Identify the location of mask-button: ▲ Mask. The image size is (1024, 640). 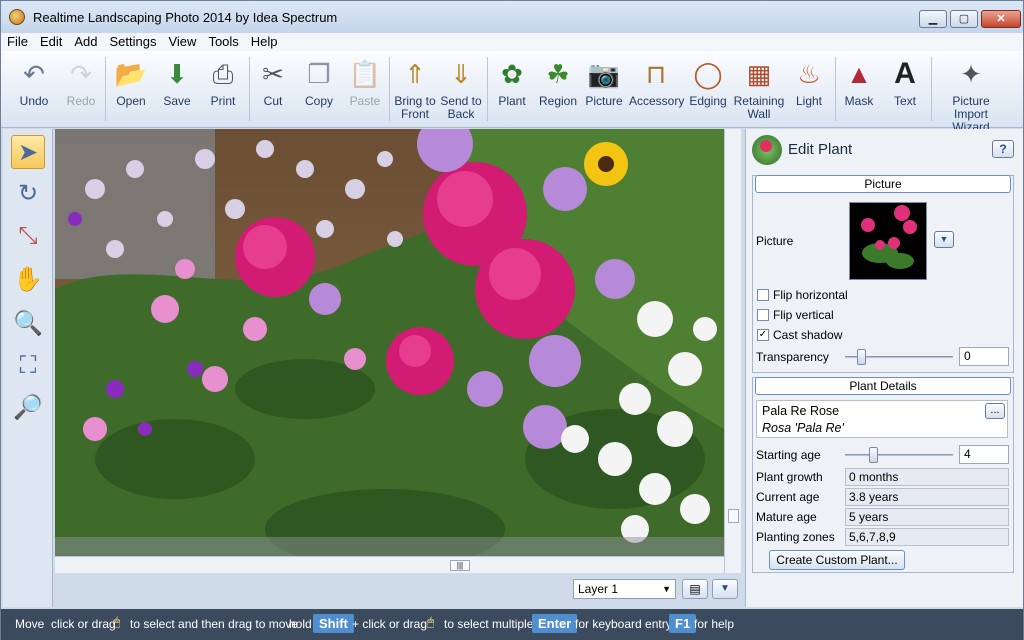
(859, 90).